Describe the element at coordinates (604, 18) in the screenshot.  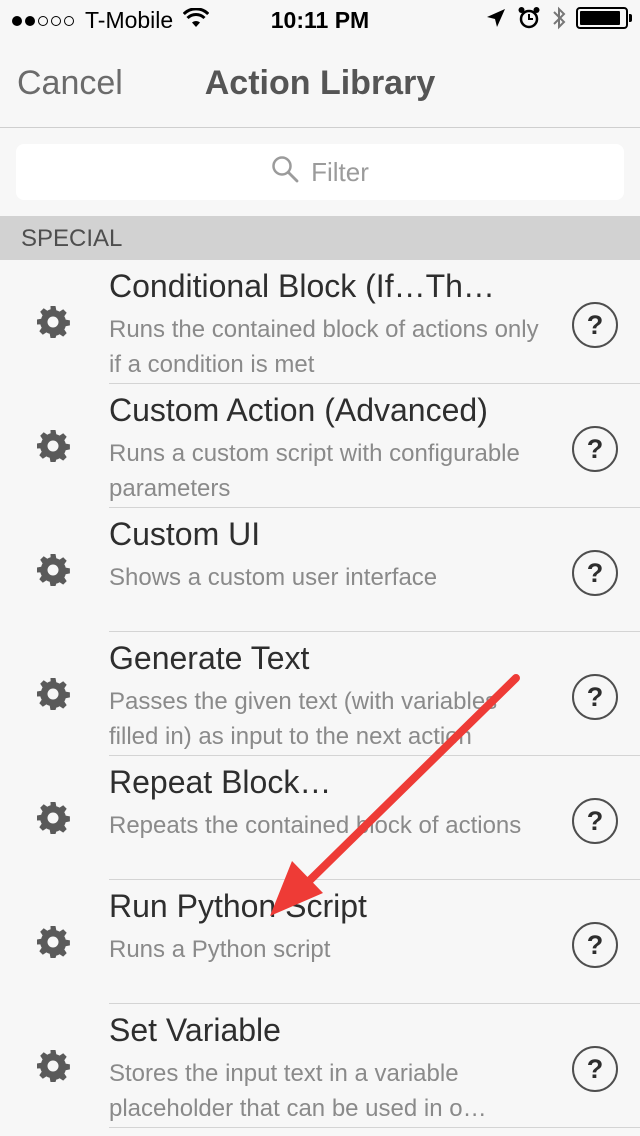
I see `battery-icon` at that location.